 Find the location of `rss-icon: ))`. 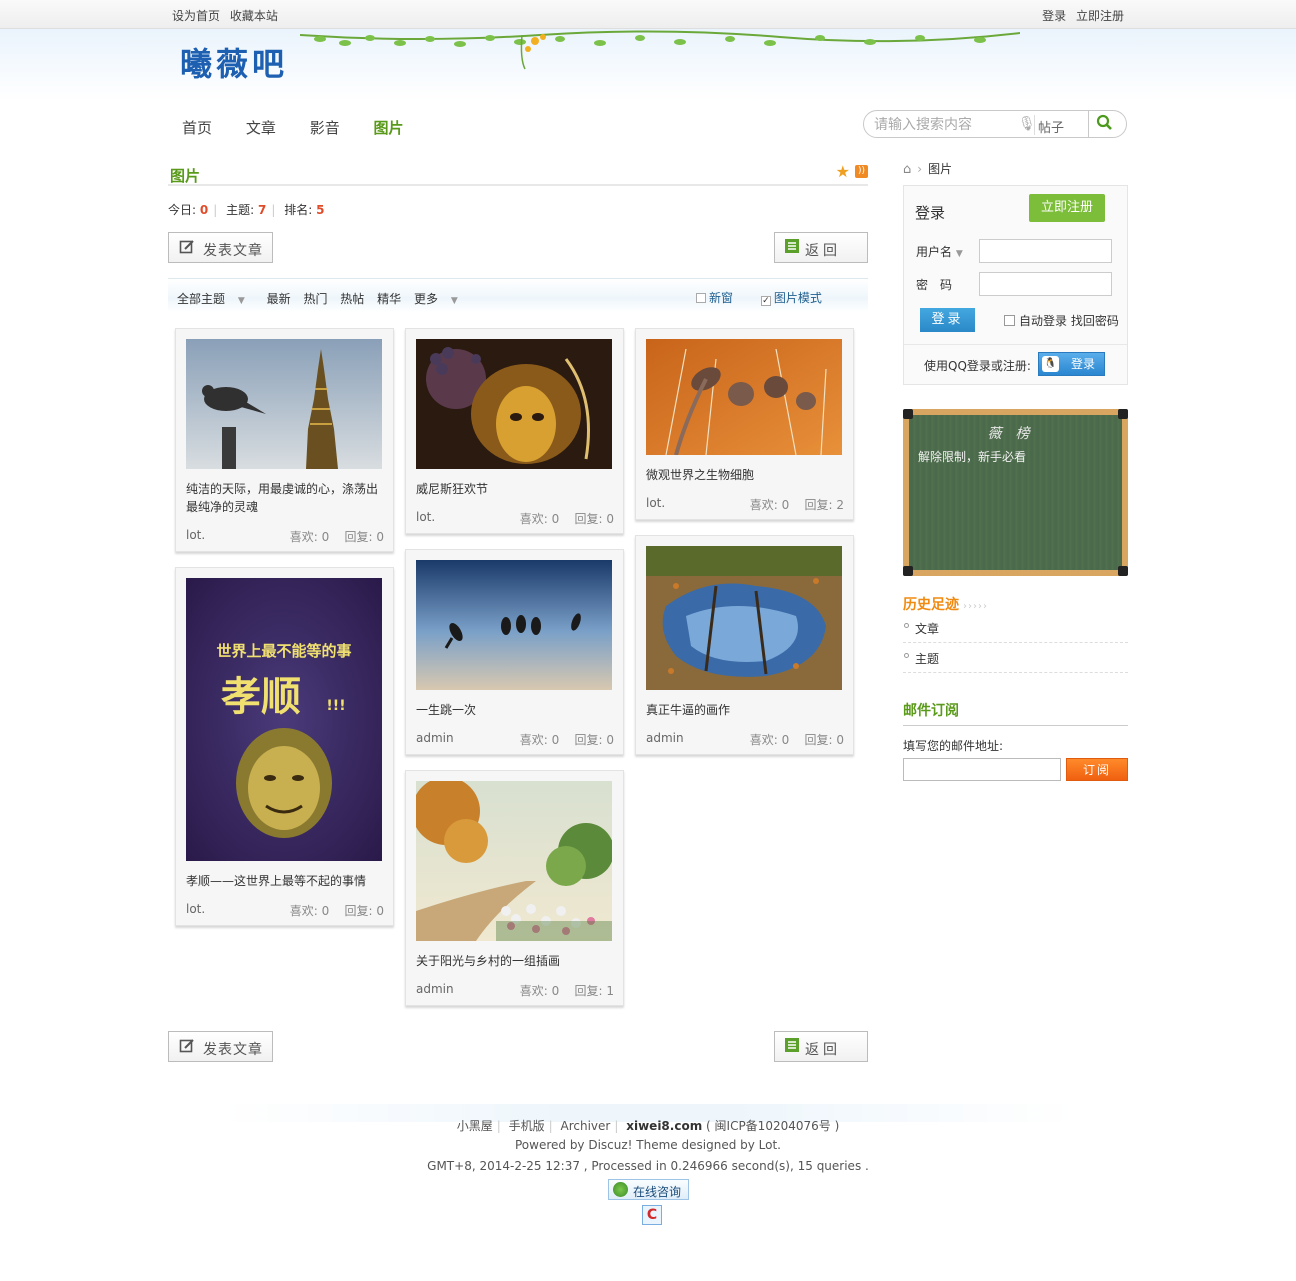

rss-icon: )) is located at coordinates (861, 171).